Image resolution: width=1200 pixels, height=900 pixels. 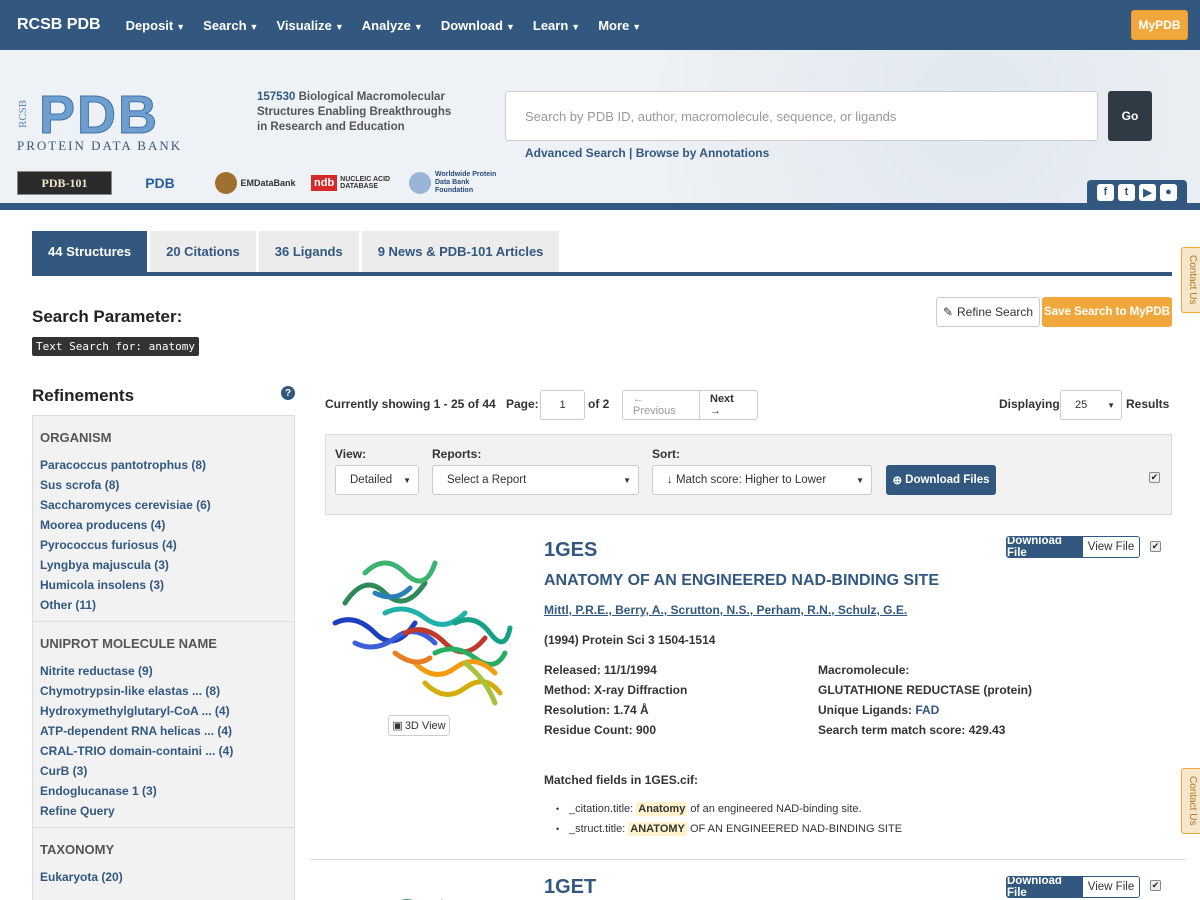 What do you see at coordinates (988, 312) in the screenshot?
I see `refine-search-button: ✎ Refine Search` at bounding box center [988, 312].